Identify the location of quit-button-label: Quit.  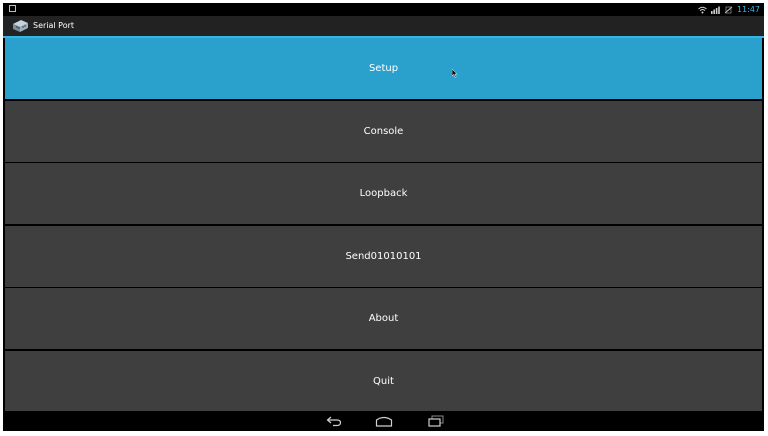
(383, 381).